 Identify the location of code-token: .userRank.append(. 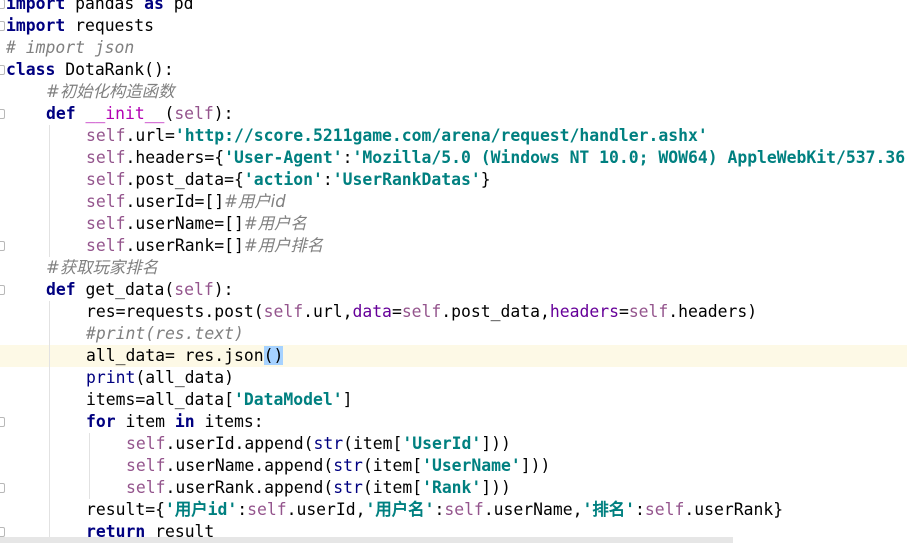
(249, 487).